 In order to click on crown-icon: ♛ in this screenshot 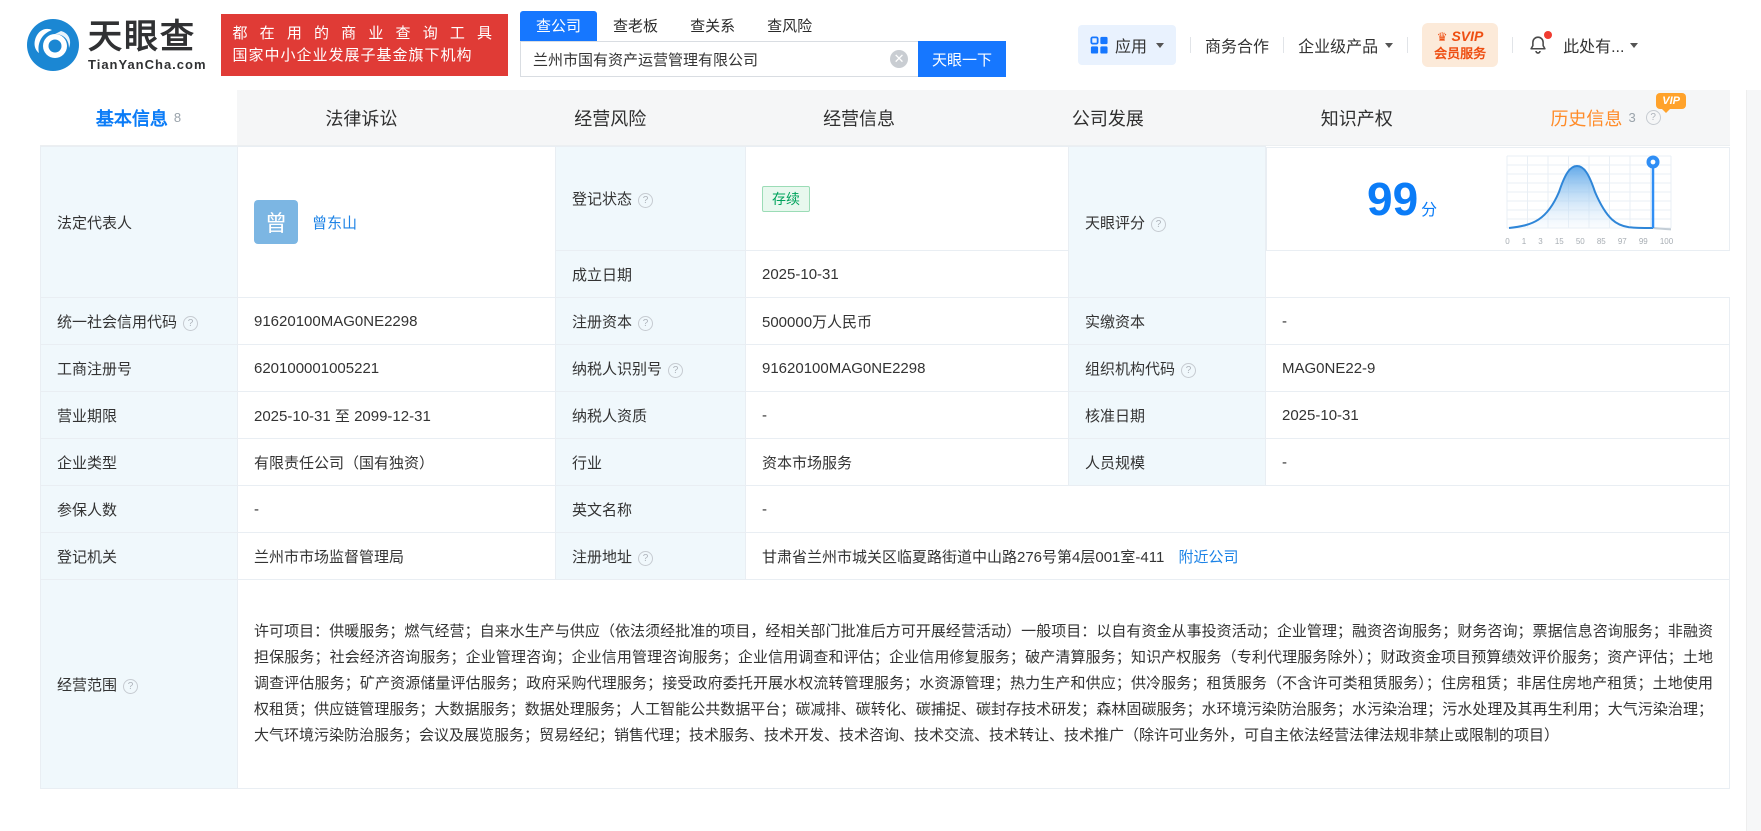, I will do `click(1442, 37)`.